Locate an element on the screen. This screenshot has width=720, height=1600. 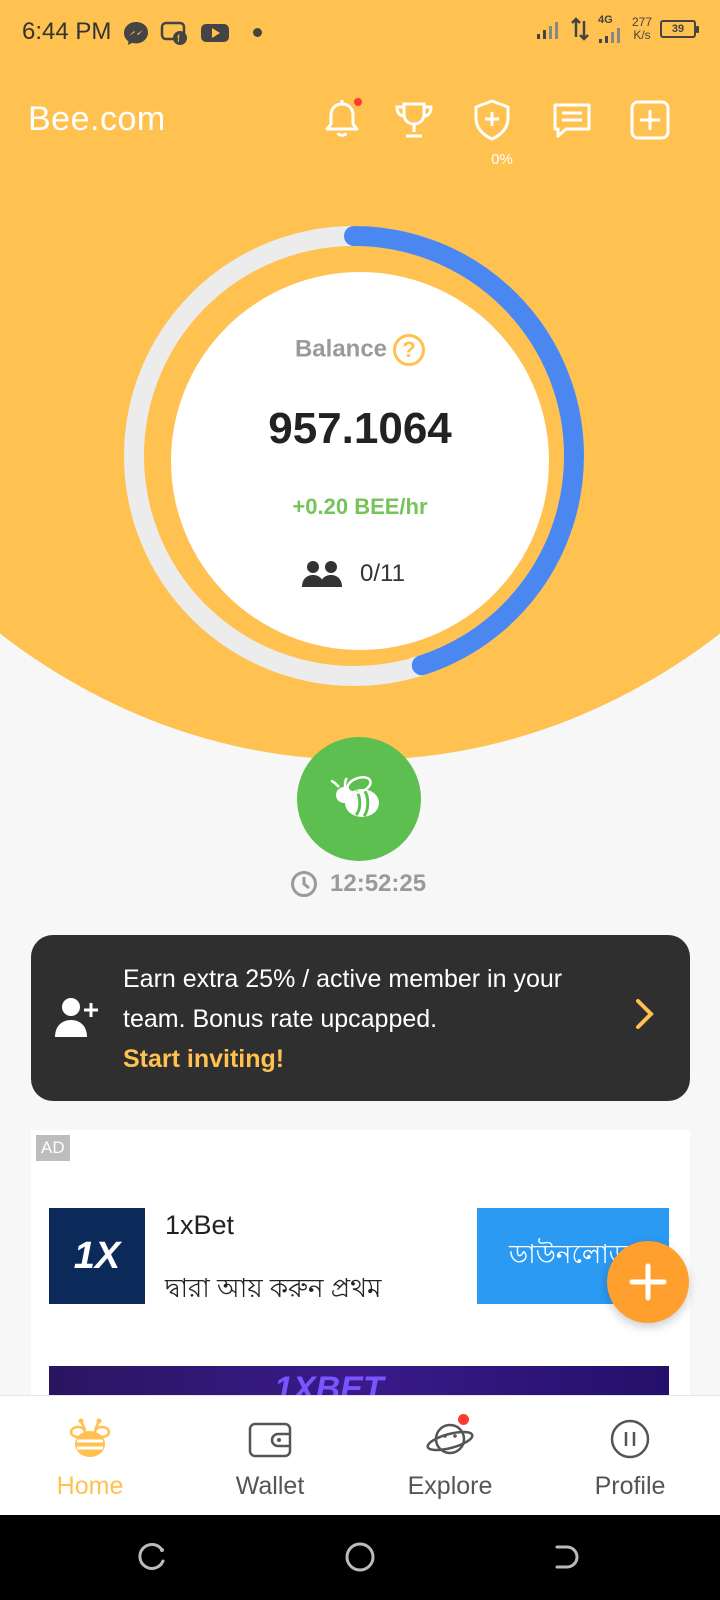
network-signal-4g: 4G is located at coordinates (611, 29).